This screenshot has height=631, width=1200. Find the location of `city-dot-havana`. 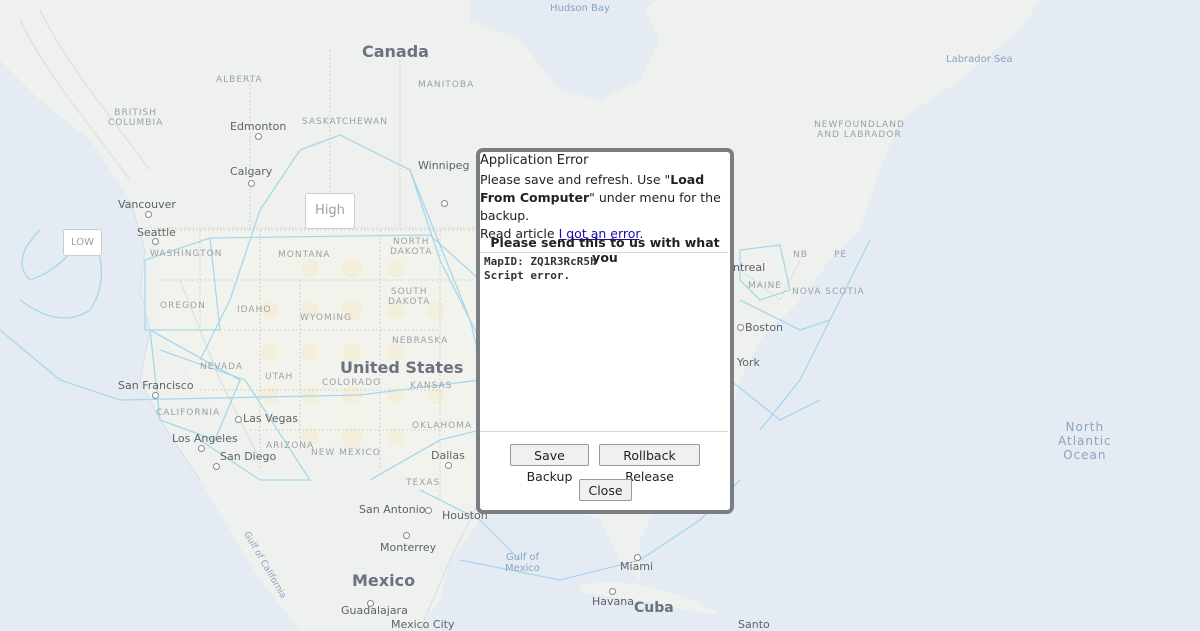

city-dot-havana is located at coordinates (612, 591).